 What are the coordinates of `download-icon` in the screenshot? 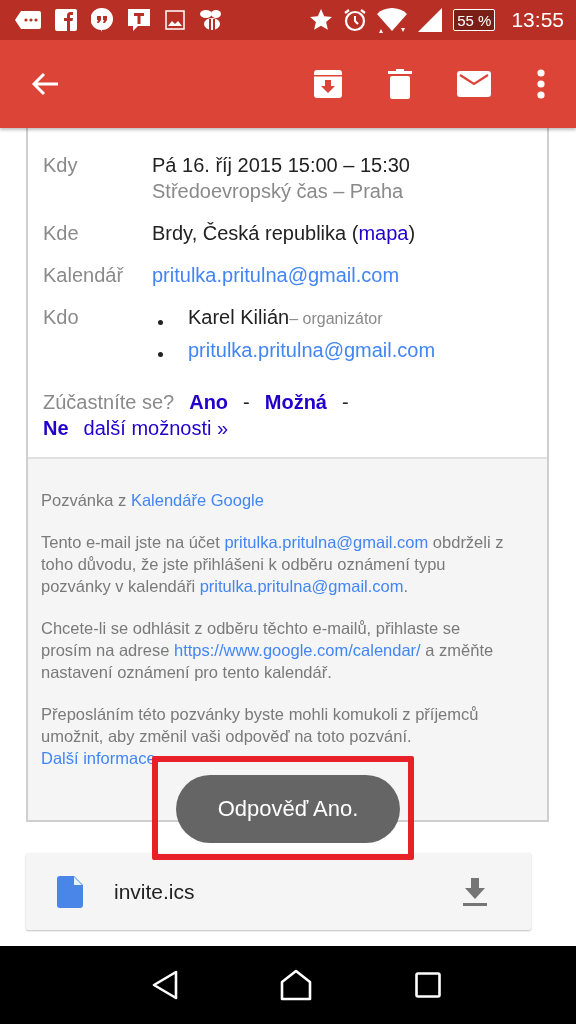 It's located at (475, 891).